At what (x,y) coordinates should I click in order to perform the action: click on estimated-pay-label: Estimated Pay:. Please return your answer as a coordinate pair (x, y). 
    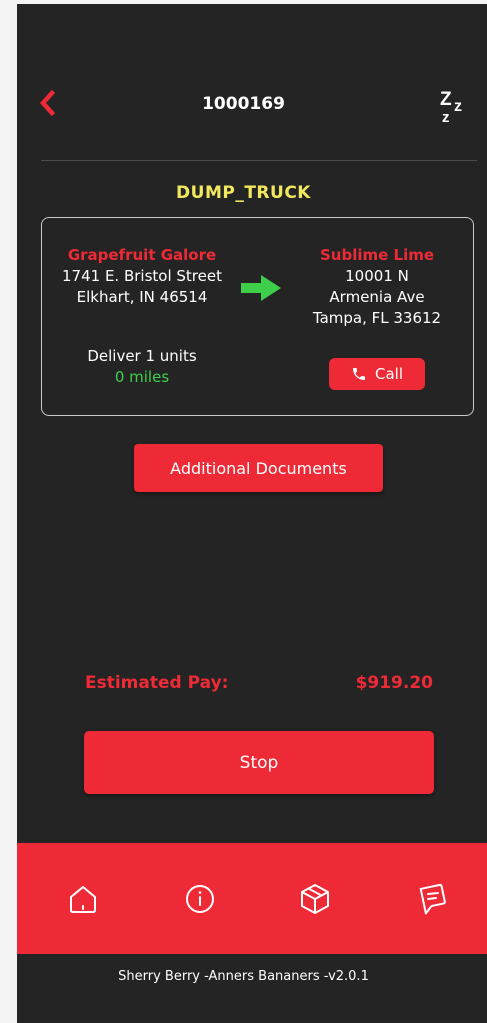
    Looking at the image, I should click on (157, 683).